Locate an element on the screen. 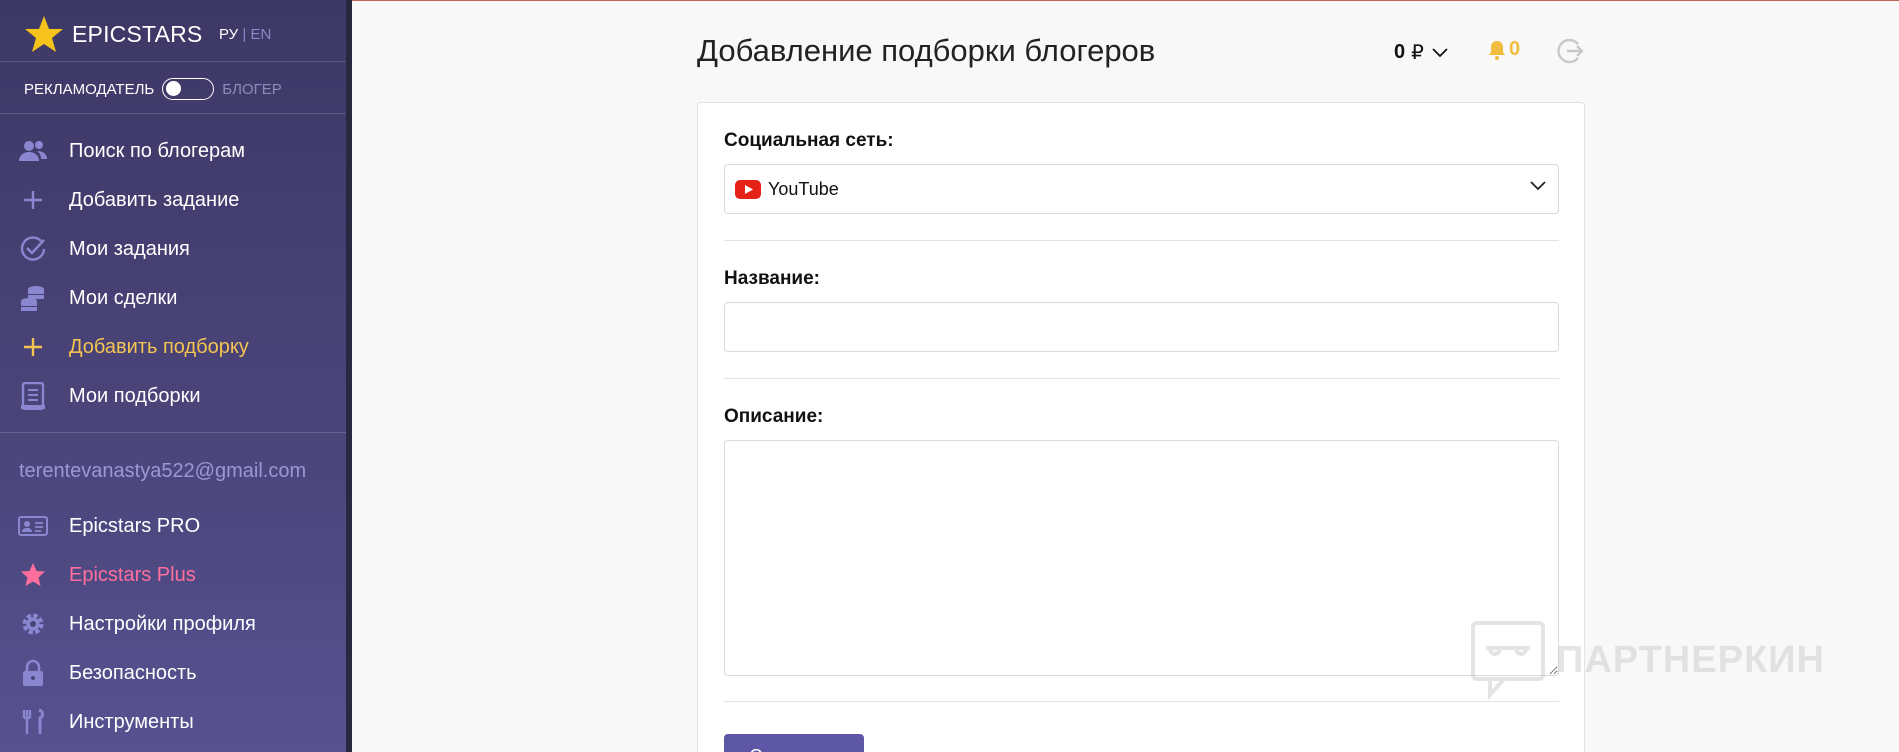  name-label: Название: is located at coordinates (772, 278).